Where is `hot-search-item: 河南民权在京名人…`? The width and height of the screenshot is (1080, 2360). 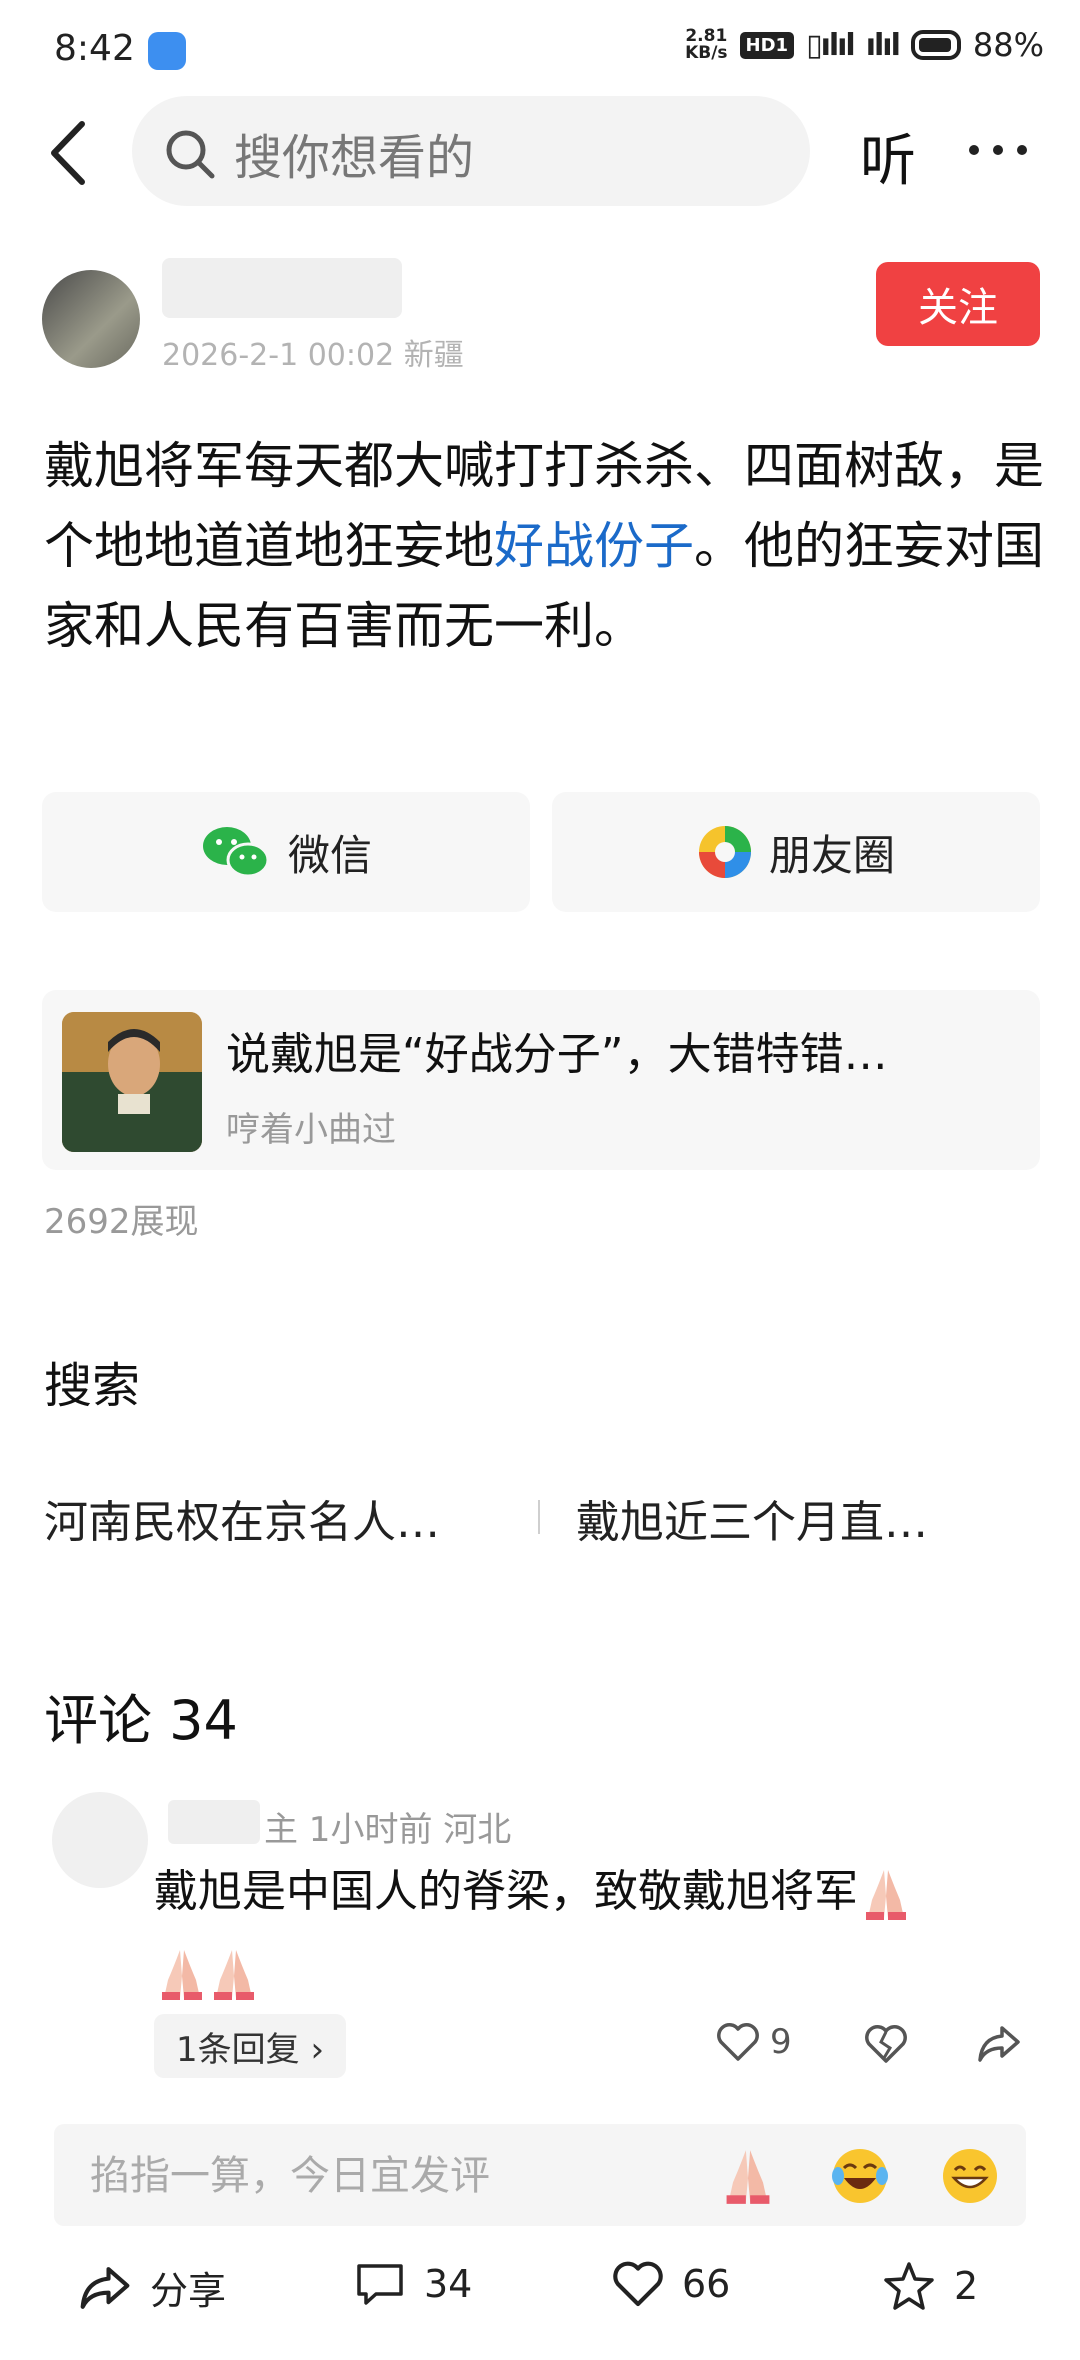 hot-search-item: 河南民权在京名人… is located at coordinates (242, 1518).